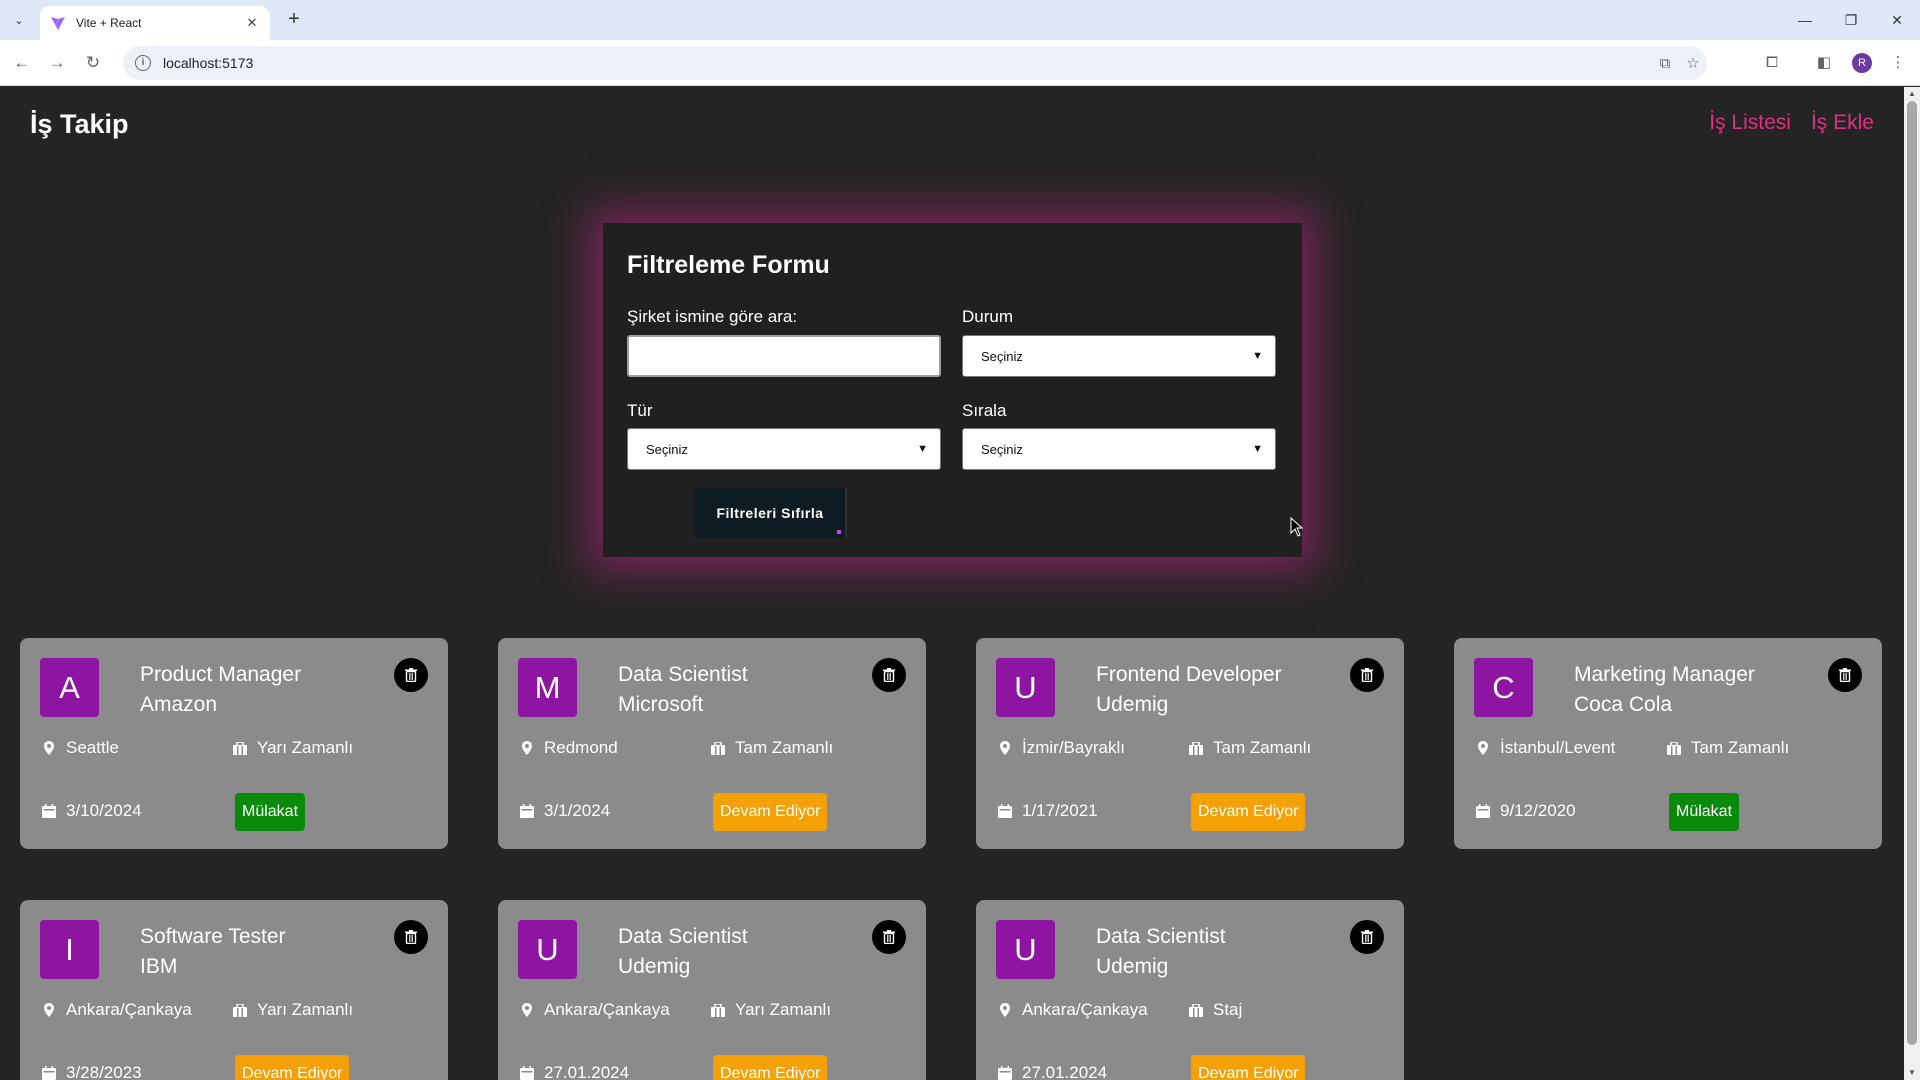  Describe the element at coordinates (784, 449) in the screenshot. I see `type-select: Seçiniz ▼` at that location.